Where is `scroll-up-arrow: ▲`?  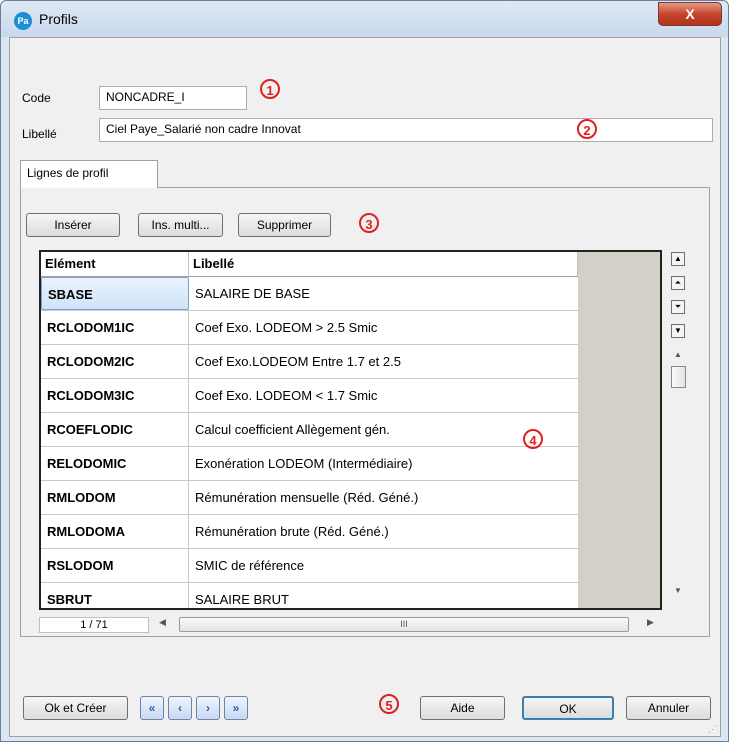
scroll-up-arrow: ▲ is located at coordinates (678, 354).